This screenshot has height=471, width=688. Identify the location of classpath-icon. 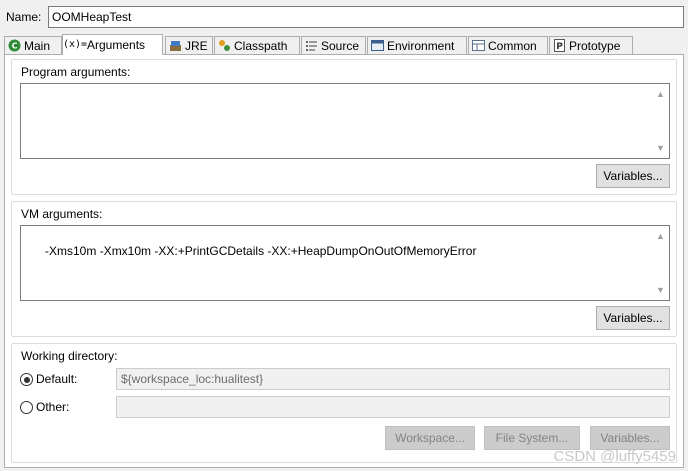
(224, 45).